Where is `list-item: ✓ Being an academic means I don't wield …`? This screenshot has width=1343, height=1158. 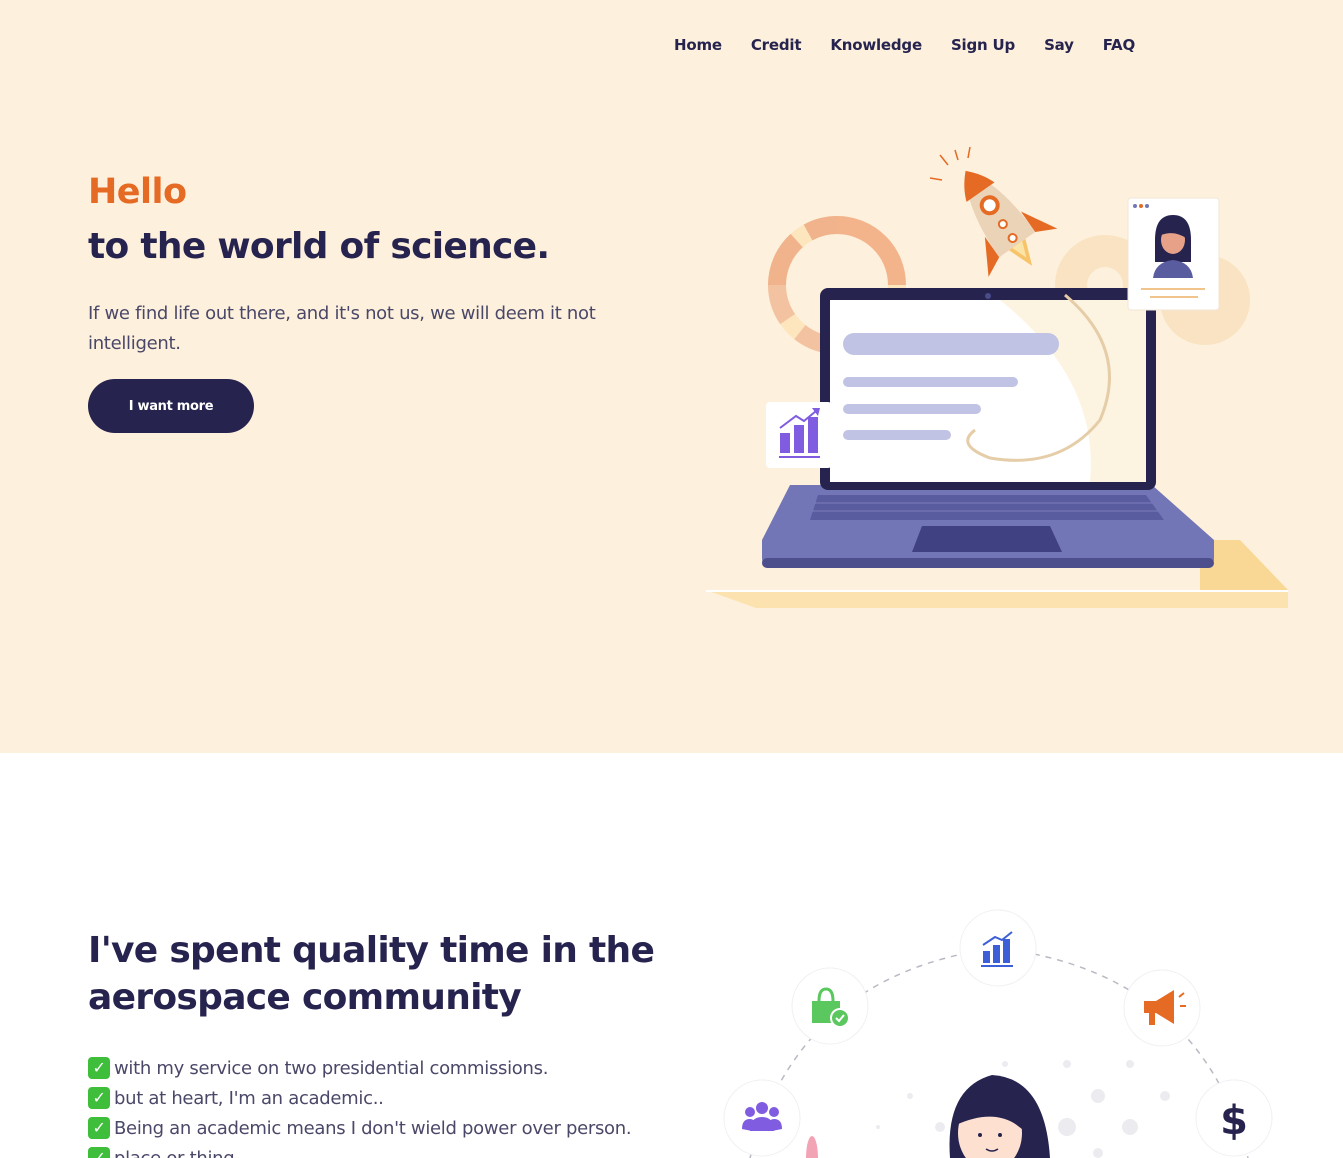 list-item: ✓ Being an academic means I don't wield … is located at coordinates (360, 1128).